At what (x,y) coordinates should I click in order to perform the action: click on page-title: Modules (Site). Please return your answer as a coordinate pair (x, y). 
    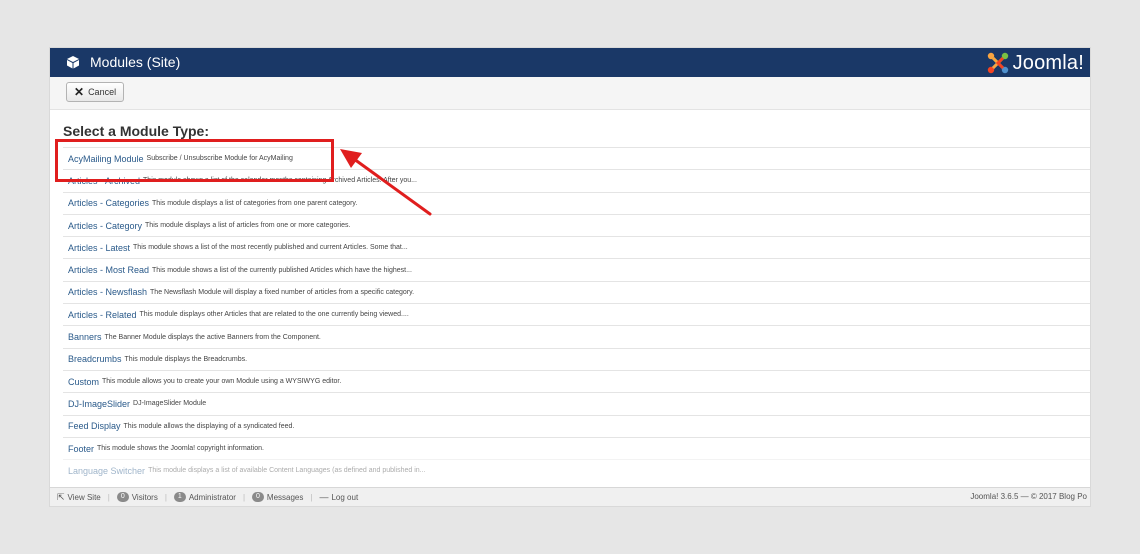
    Looking at the image, I should click on (135, 62).